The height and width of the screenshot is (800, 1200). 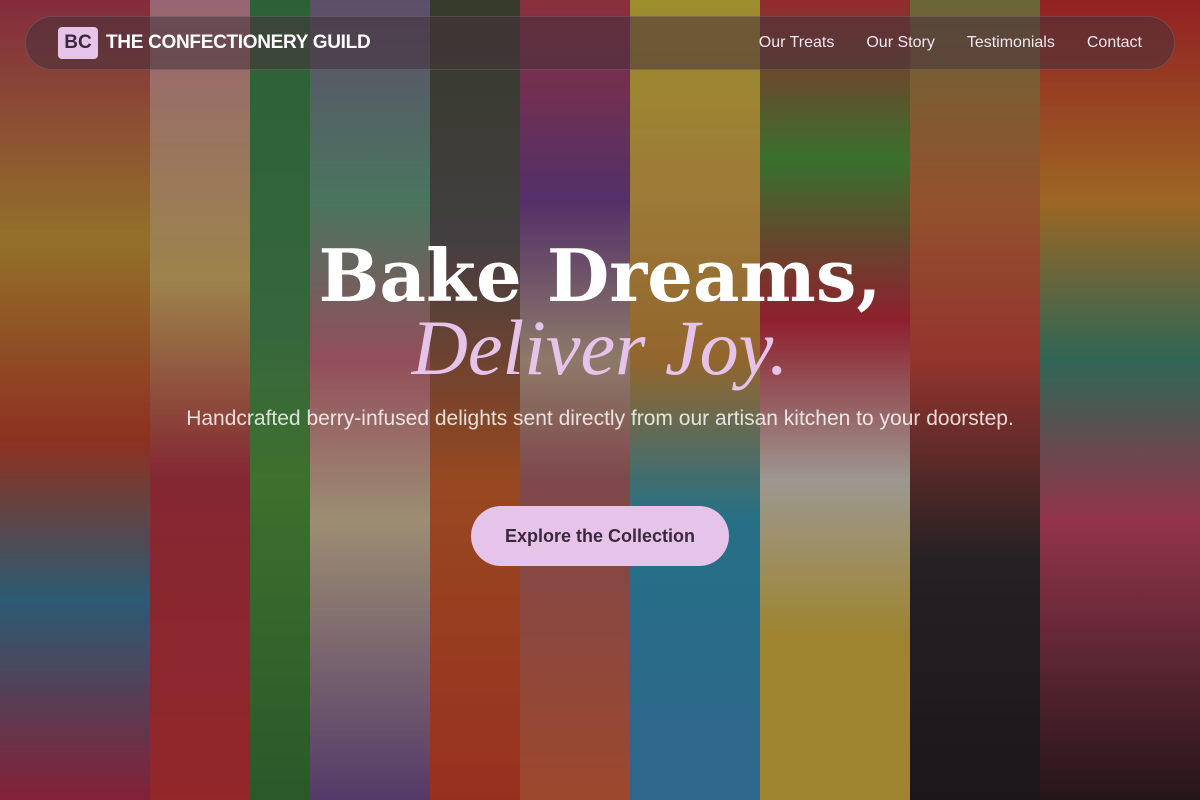 What do you see at coordinates (797, 43) in the screenshot?
I see `nav-link-our-treats: Our Treats` at bounding box center [797, 43].